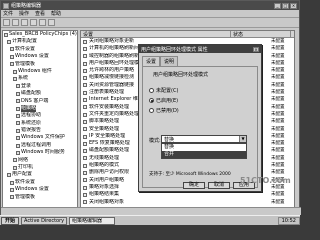 This screenshot has width=320, height=240. I want to click on toolbar, so click(150, 23).